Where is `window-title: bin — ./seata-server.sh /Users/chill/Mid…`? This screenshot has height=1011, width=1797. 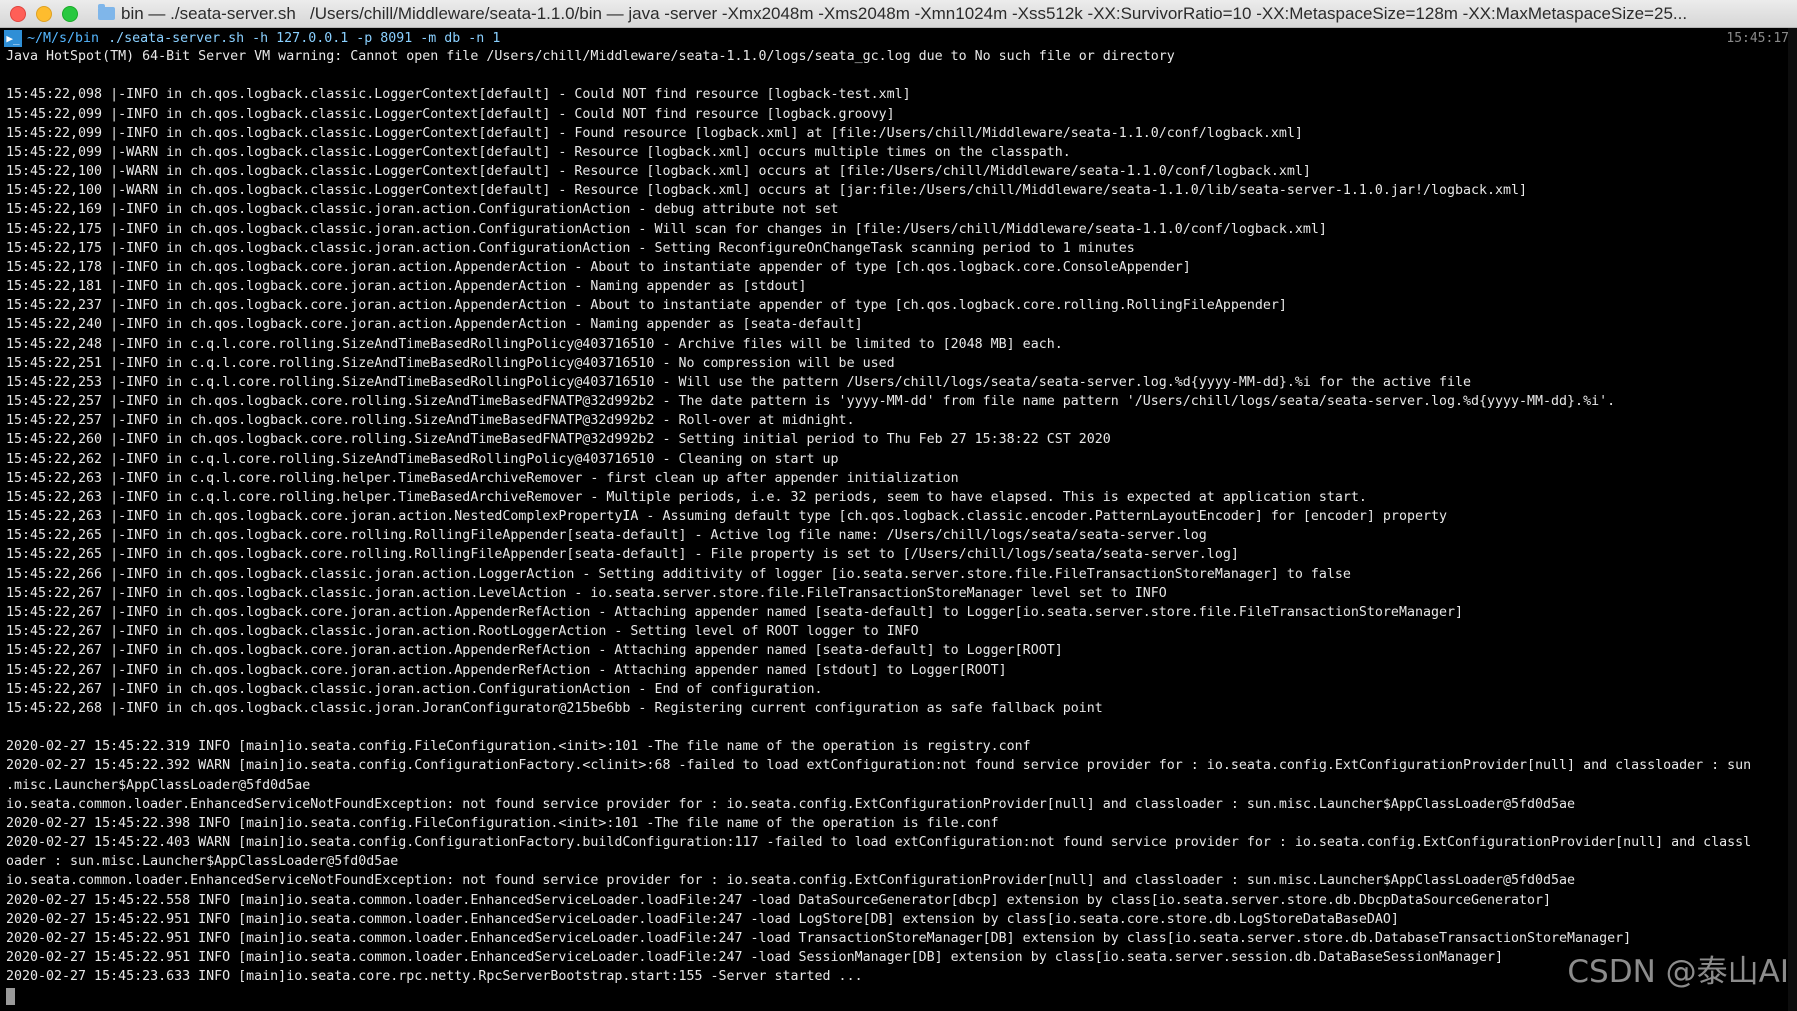 window-title: bin — ./seata-server.sh /Users/chill/Mid… is located at coordinates (904, 13).